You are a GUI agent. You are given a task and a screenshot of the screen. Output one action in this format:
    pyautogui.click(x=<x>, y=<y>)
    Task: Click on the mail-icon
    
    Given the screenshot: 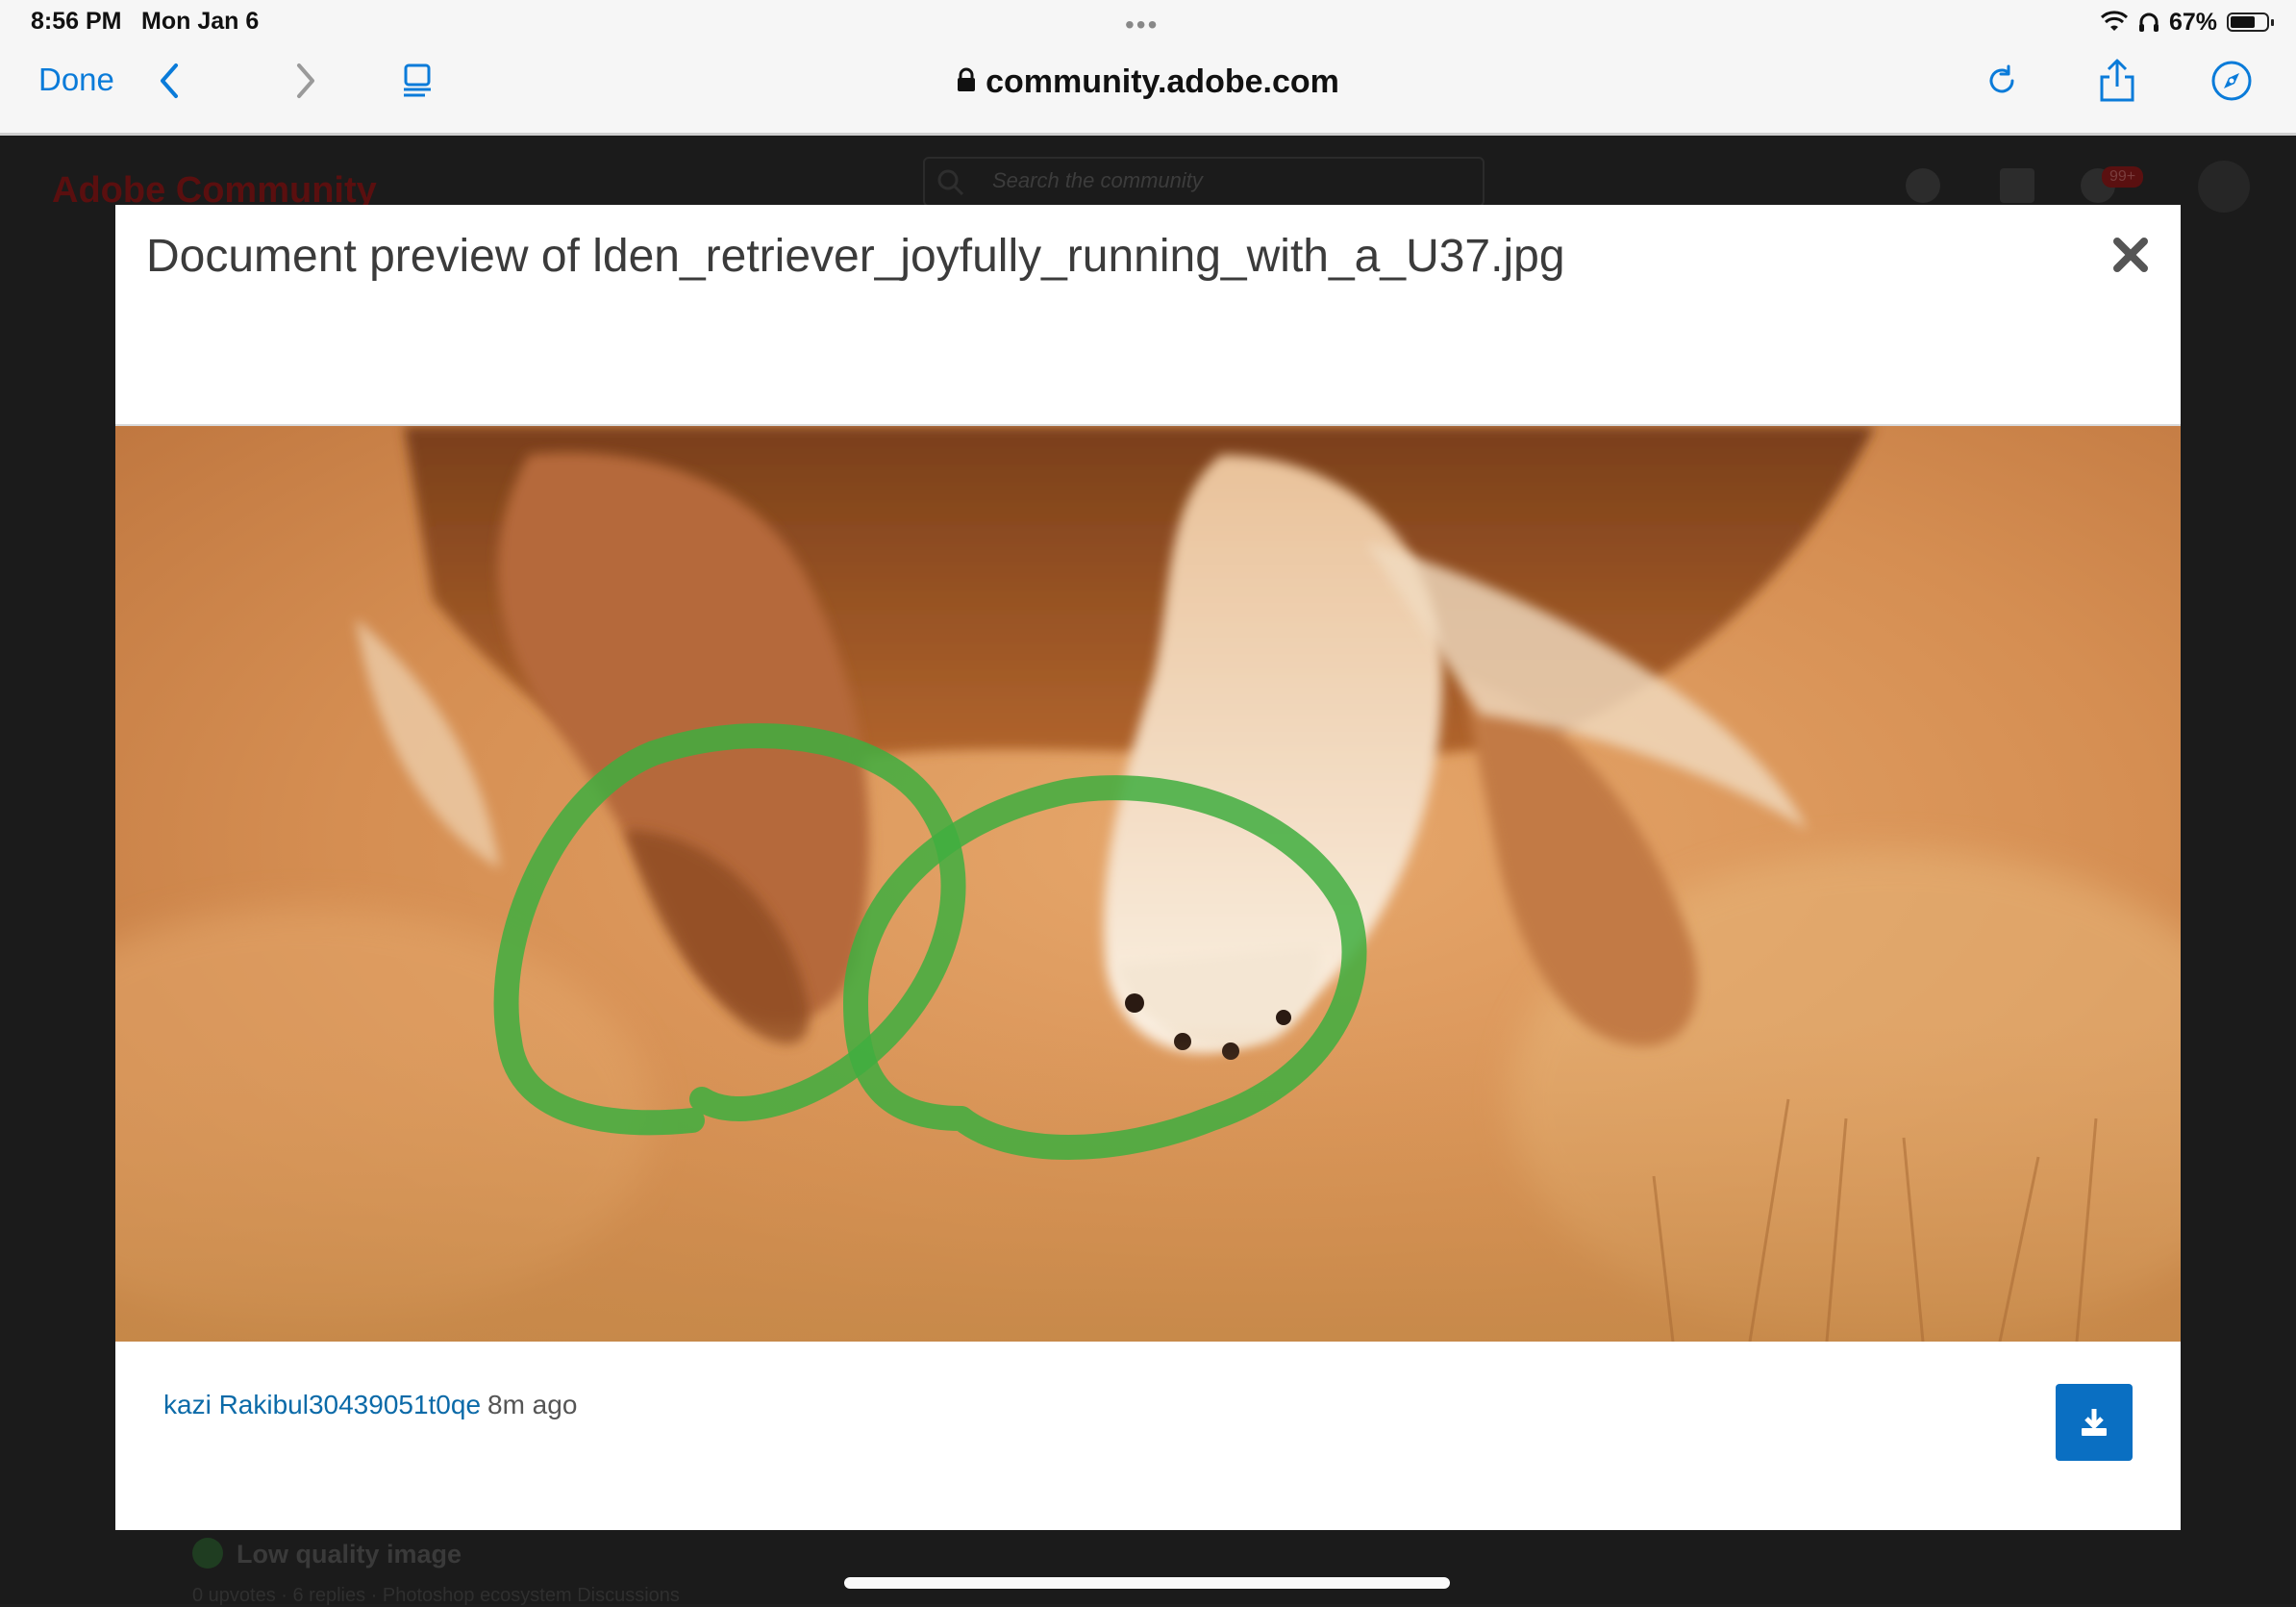 What is the action you would take?
    pyautogui.click(x=2017, y=185)
    